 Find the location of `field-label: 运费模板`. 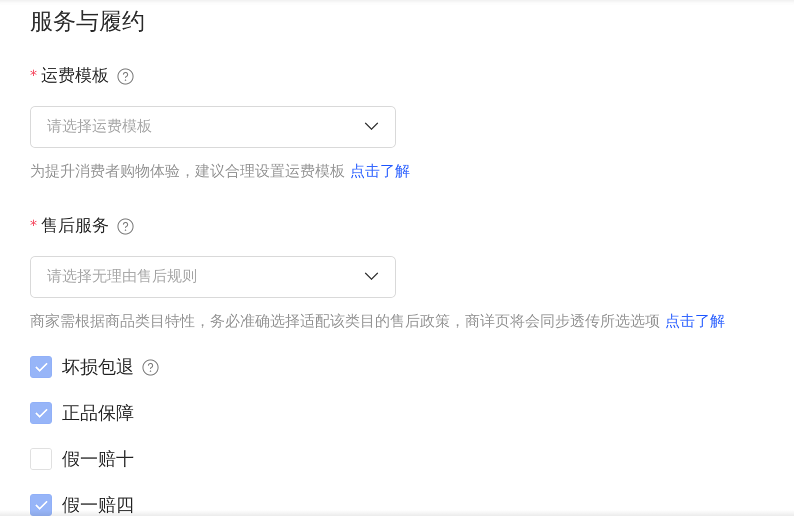

field-label: 运费模板 is located at coordinates (75, 76).